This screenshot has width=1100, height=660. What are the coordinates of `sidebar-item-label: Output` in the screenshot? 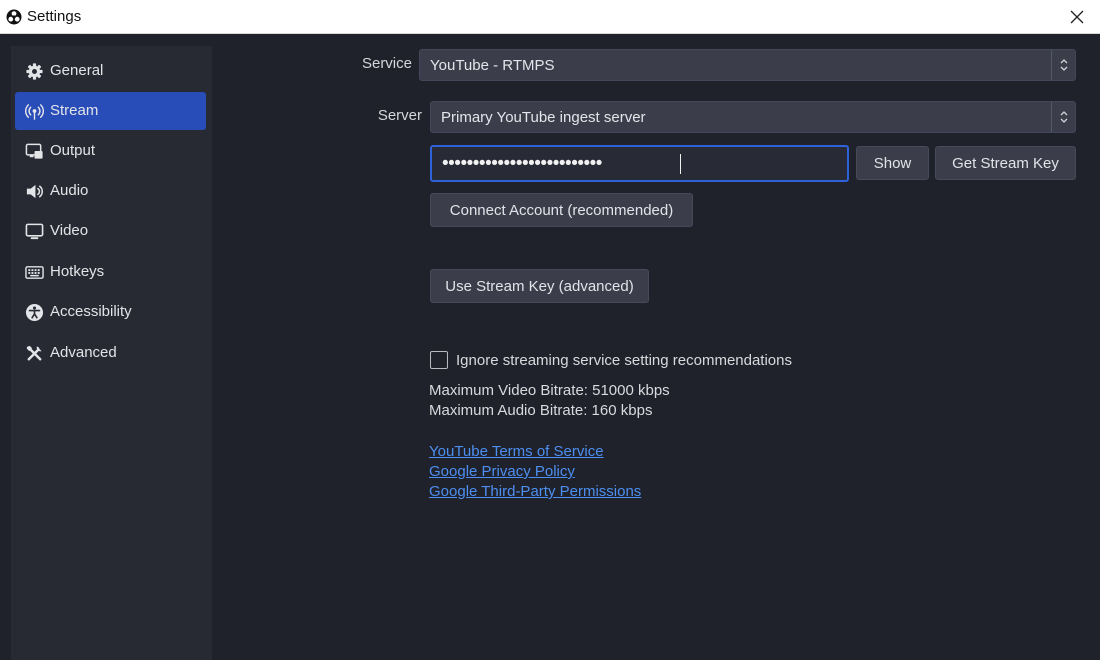 It's located at (73, 150).